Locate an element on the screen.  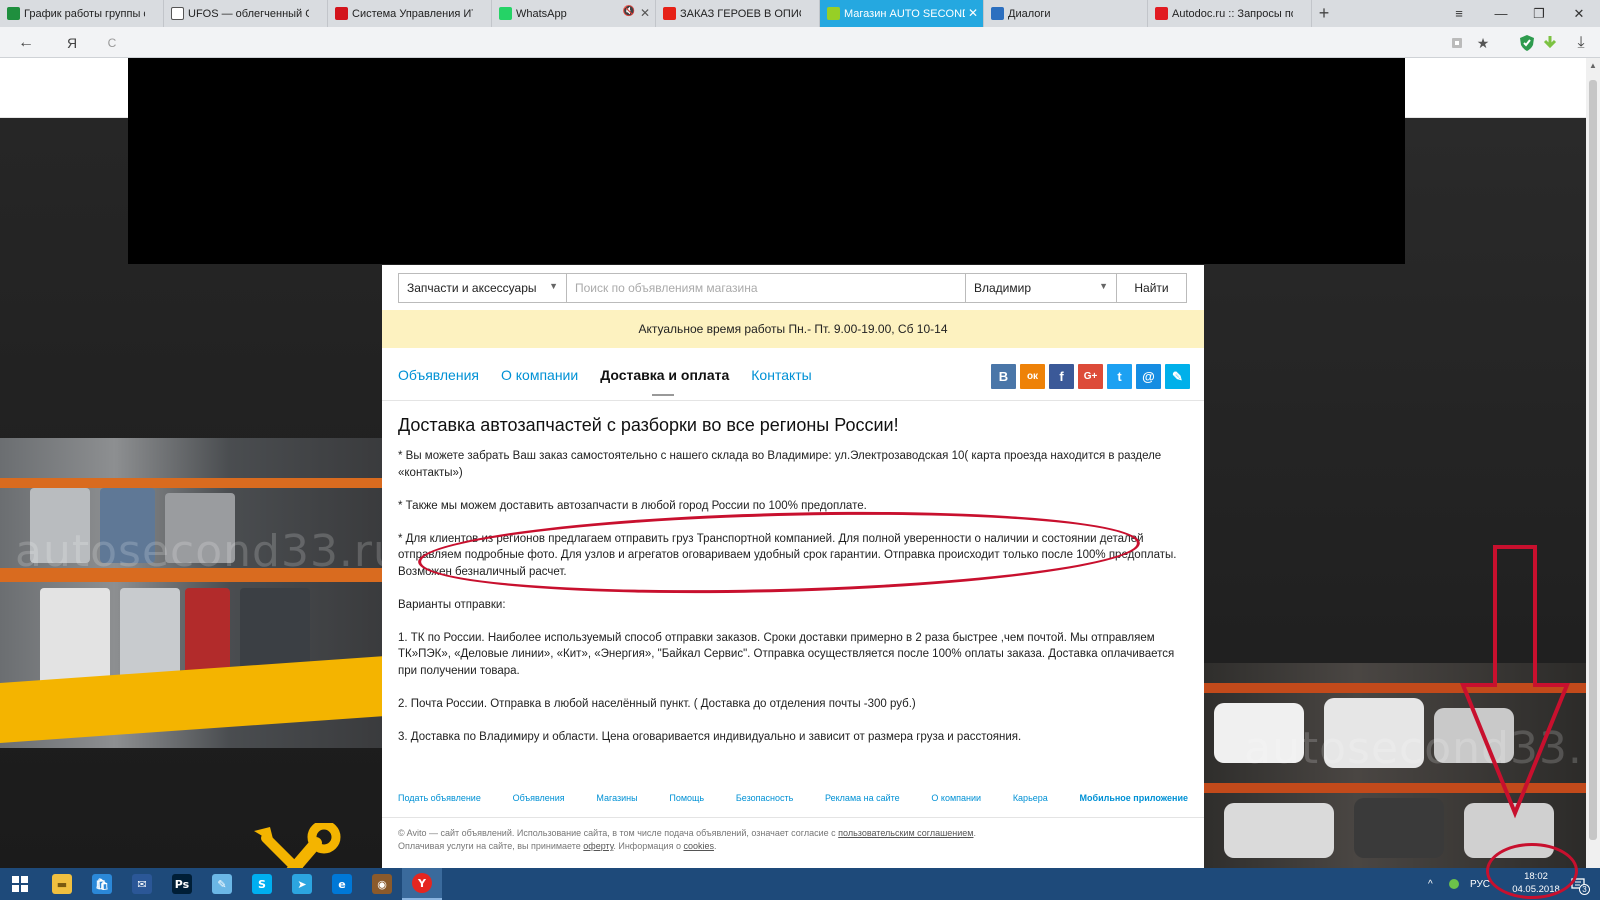
footer-link: Реклама на сайте is located at coordinates (862, 798).